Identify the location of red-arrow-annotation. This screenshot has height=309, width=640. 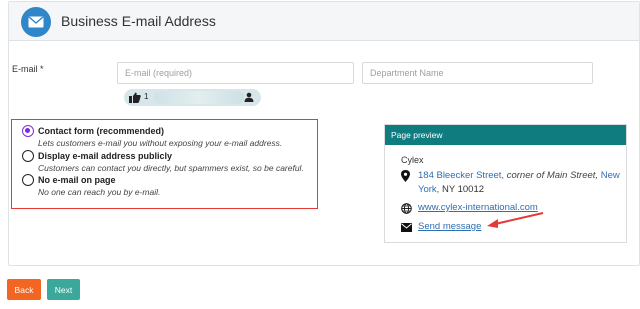
(515, 220).